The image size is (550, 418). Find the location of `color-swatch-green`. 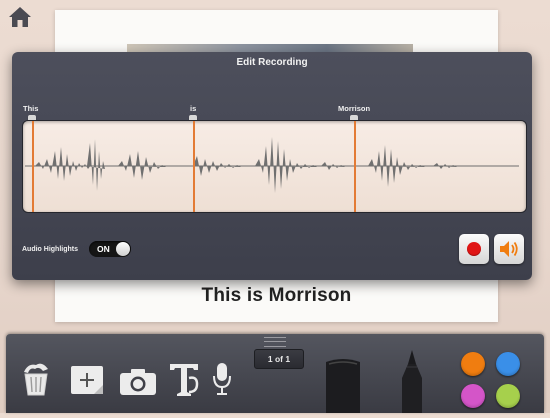

color-swatch-green is located at coordinates (508, 396).